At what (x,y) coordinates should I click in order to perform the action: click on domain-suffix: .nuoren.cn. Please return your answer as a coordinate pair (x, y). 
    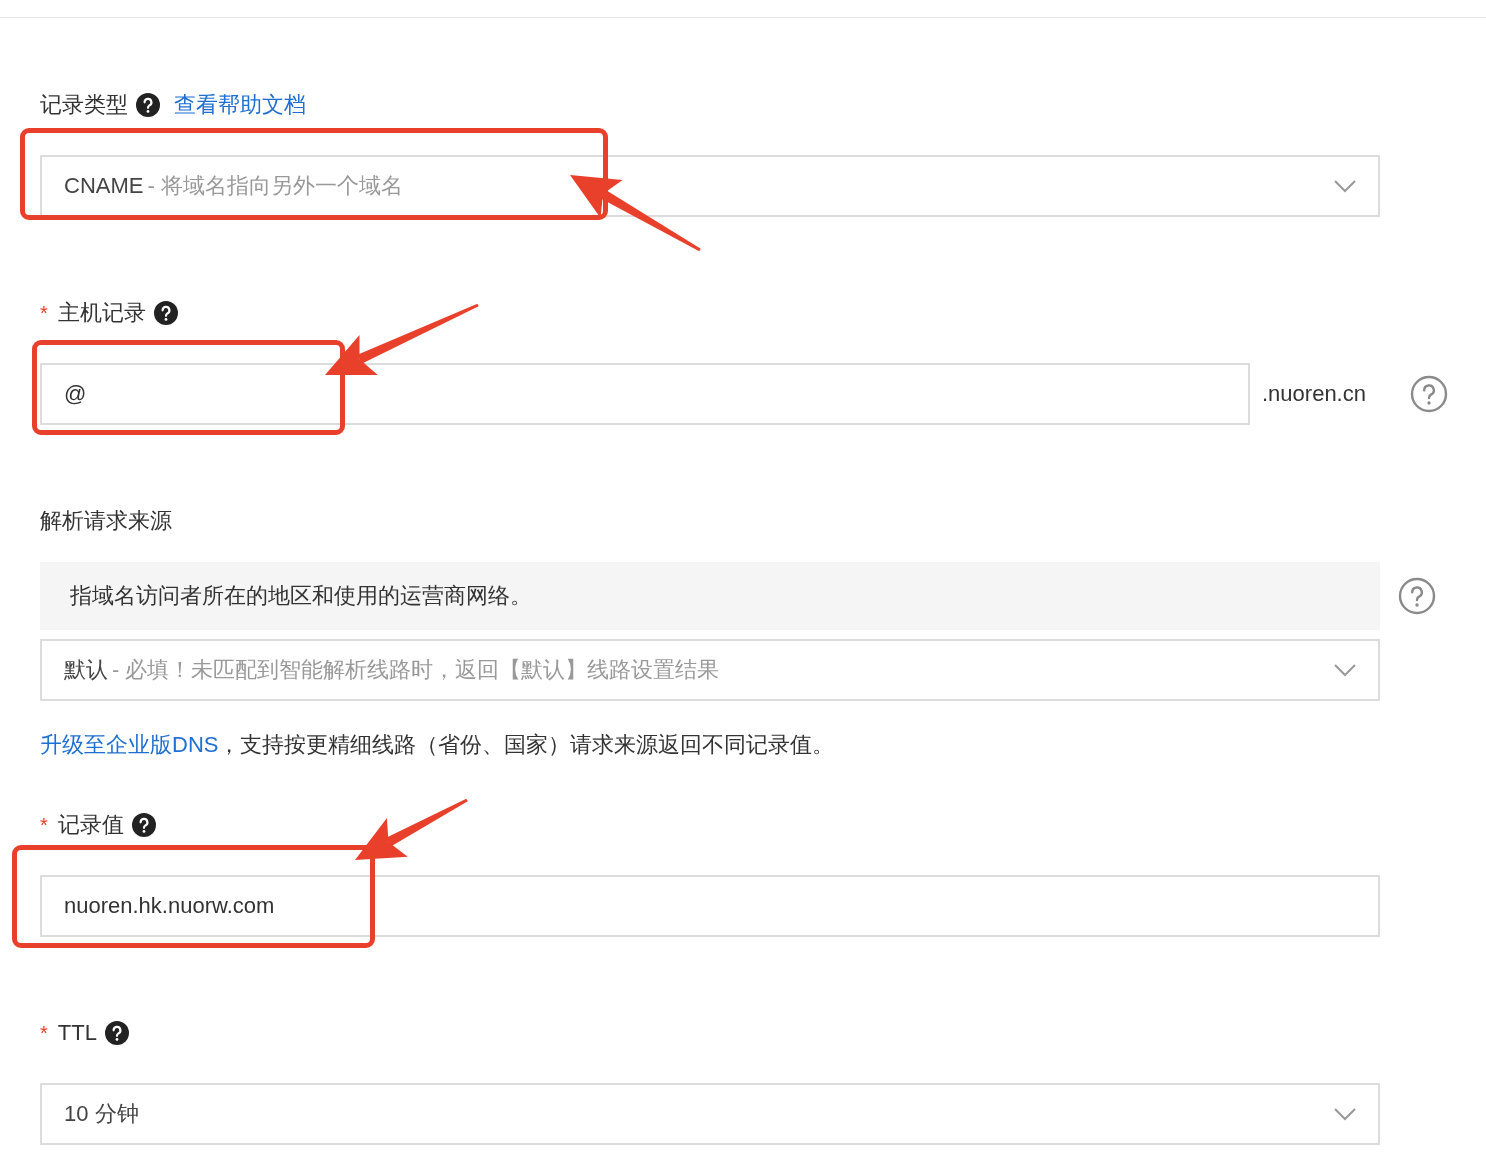
    Looking at the image, I should click on (1314, 394).